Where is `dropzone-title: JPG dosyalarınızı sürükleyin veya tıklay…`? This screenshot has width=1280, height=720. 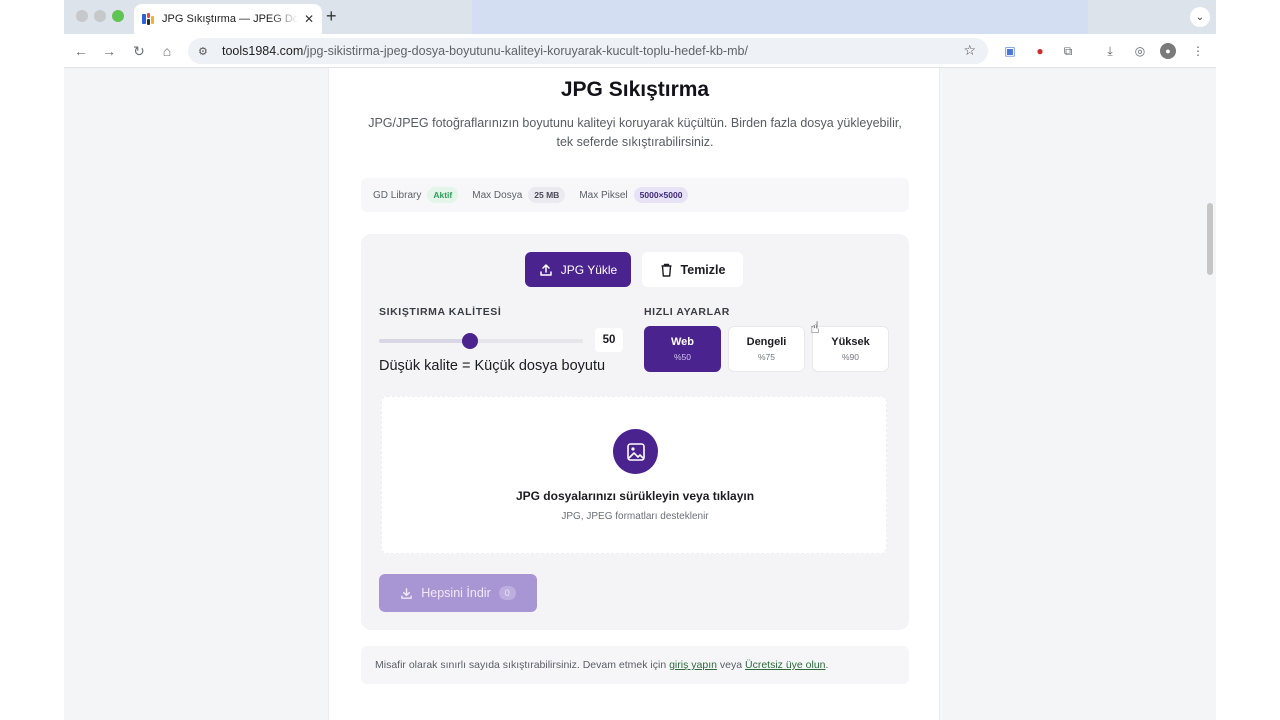 dropzone-title: JPG dosyalarınızı sürükleyin veya tıklay… is located at coordinates (635, 496).